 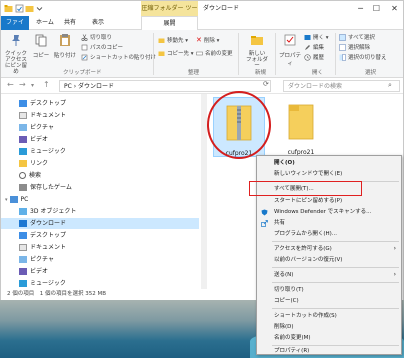 What do you see at coordinates (98, 23) in the screenshot?
I see `tab-view: 表示` at bounding box center [98, 23].